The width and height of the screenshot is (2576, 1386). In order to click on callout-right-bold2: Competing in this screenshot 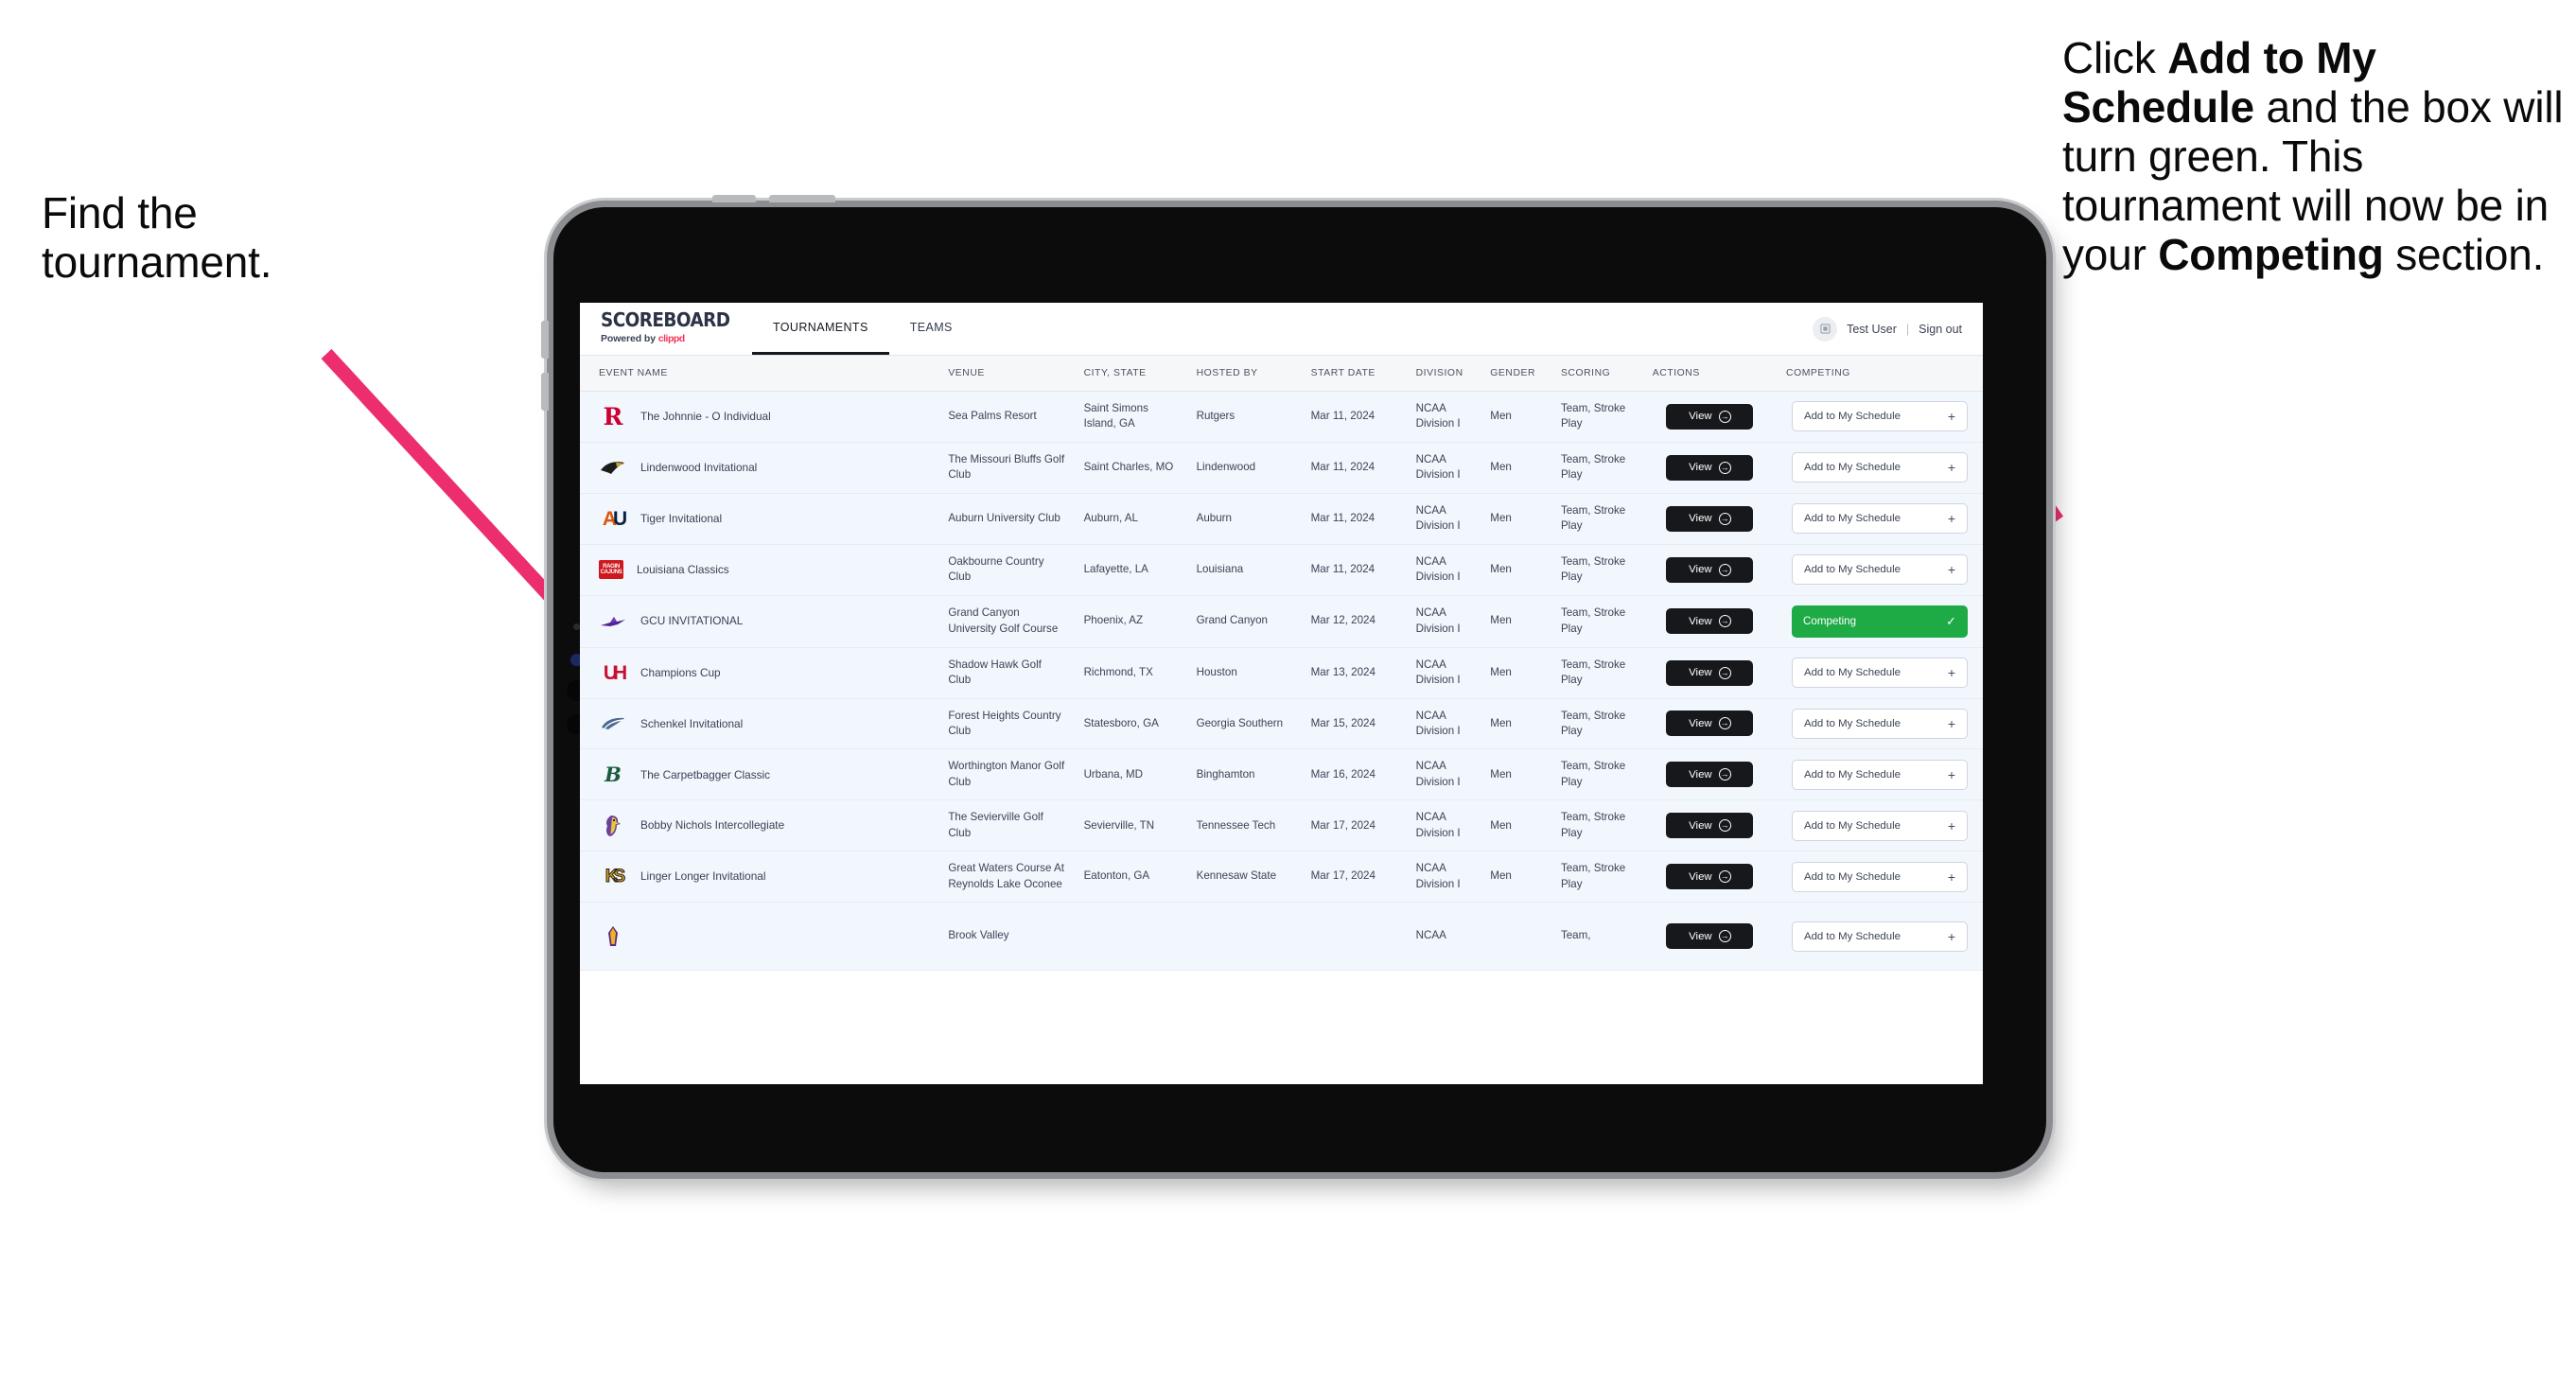, I will do `click(2271, 254)`.